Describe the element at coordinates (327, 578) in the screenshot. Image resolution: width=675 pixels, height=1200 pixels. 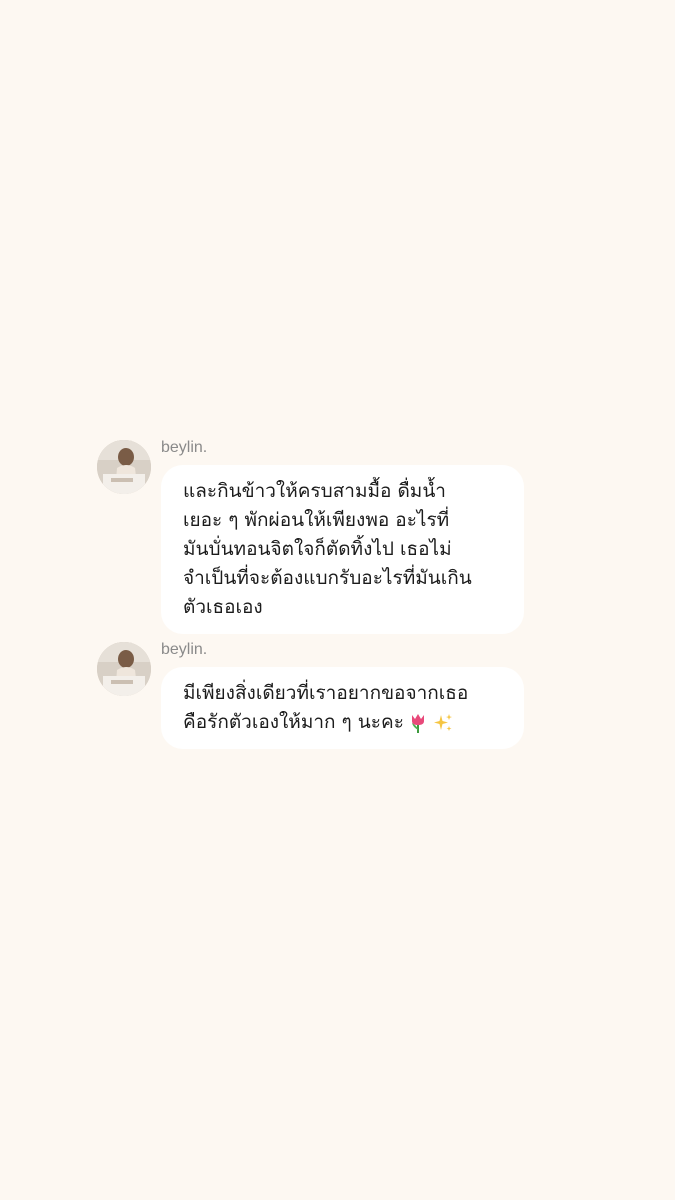
I see `message-line: จำเป็นที่จะต้องแบกรับอะไรที่มันเกิน` at that location.